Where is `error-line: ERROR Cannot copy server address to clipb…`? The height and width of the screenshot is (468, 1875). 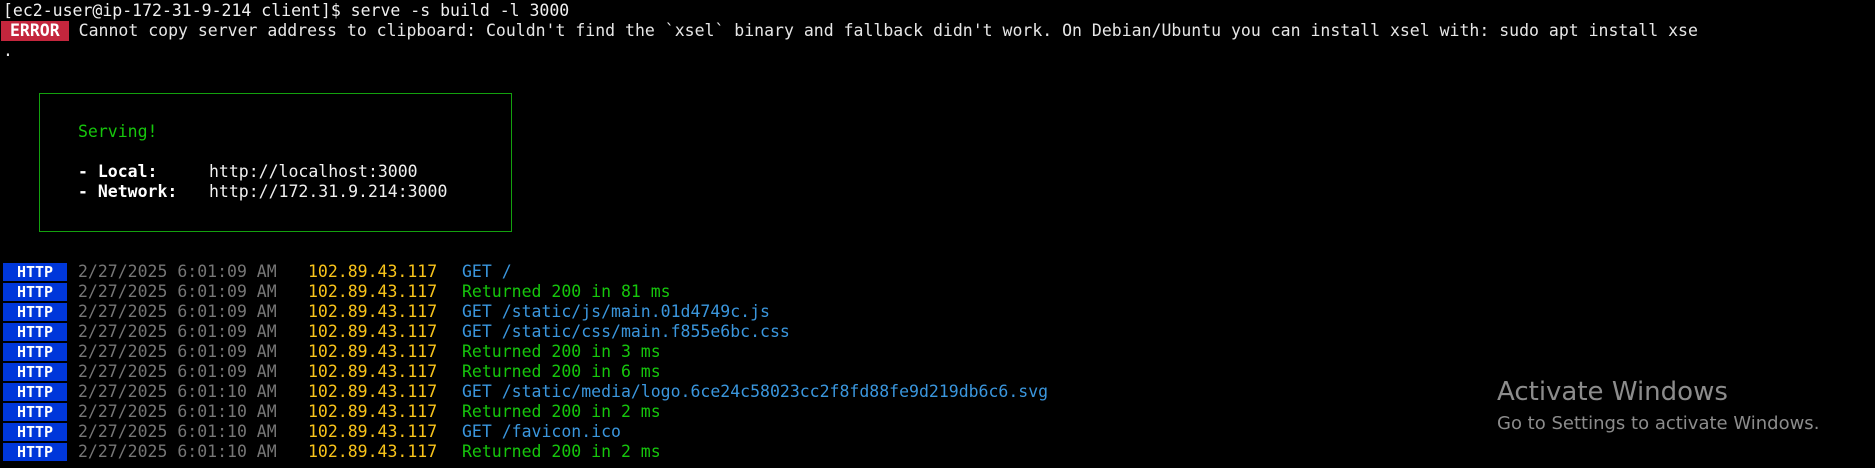
error-line: ERROR Cannot copy server address to clipb… is located at coordinates (849, 31).